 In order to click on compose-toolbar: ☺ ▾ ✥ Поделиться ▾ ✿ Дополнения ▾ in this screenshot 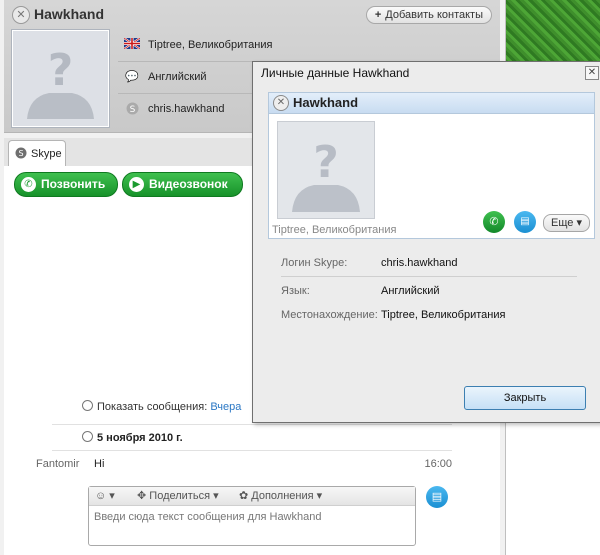, I will do `click(252, 496)`.